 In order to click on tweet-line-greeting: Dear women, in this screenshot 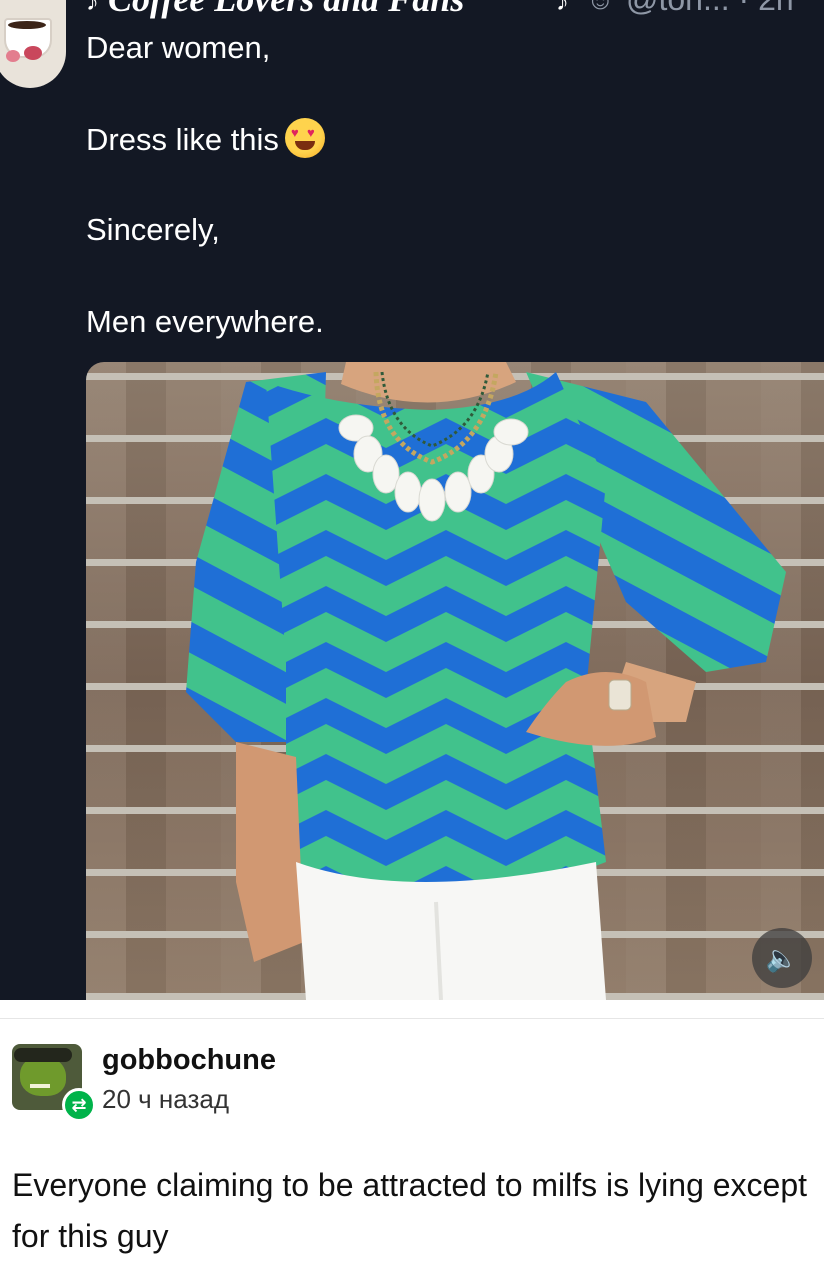, I will do `click(178, 47)`.